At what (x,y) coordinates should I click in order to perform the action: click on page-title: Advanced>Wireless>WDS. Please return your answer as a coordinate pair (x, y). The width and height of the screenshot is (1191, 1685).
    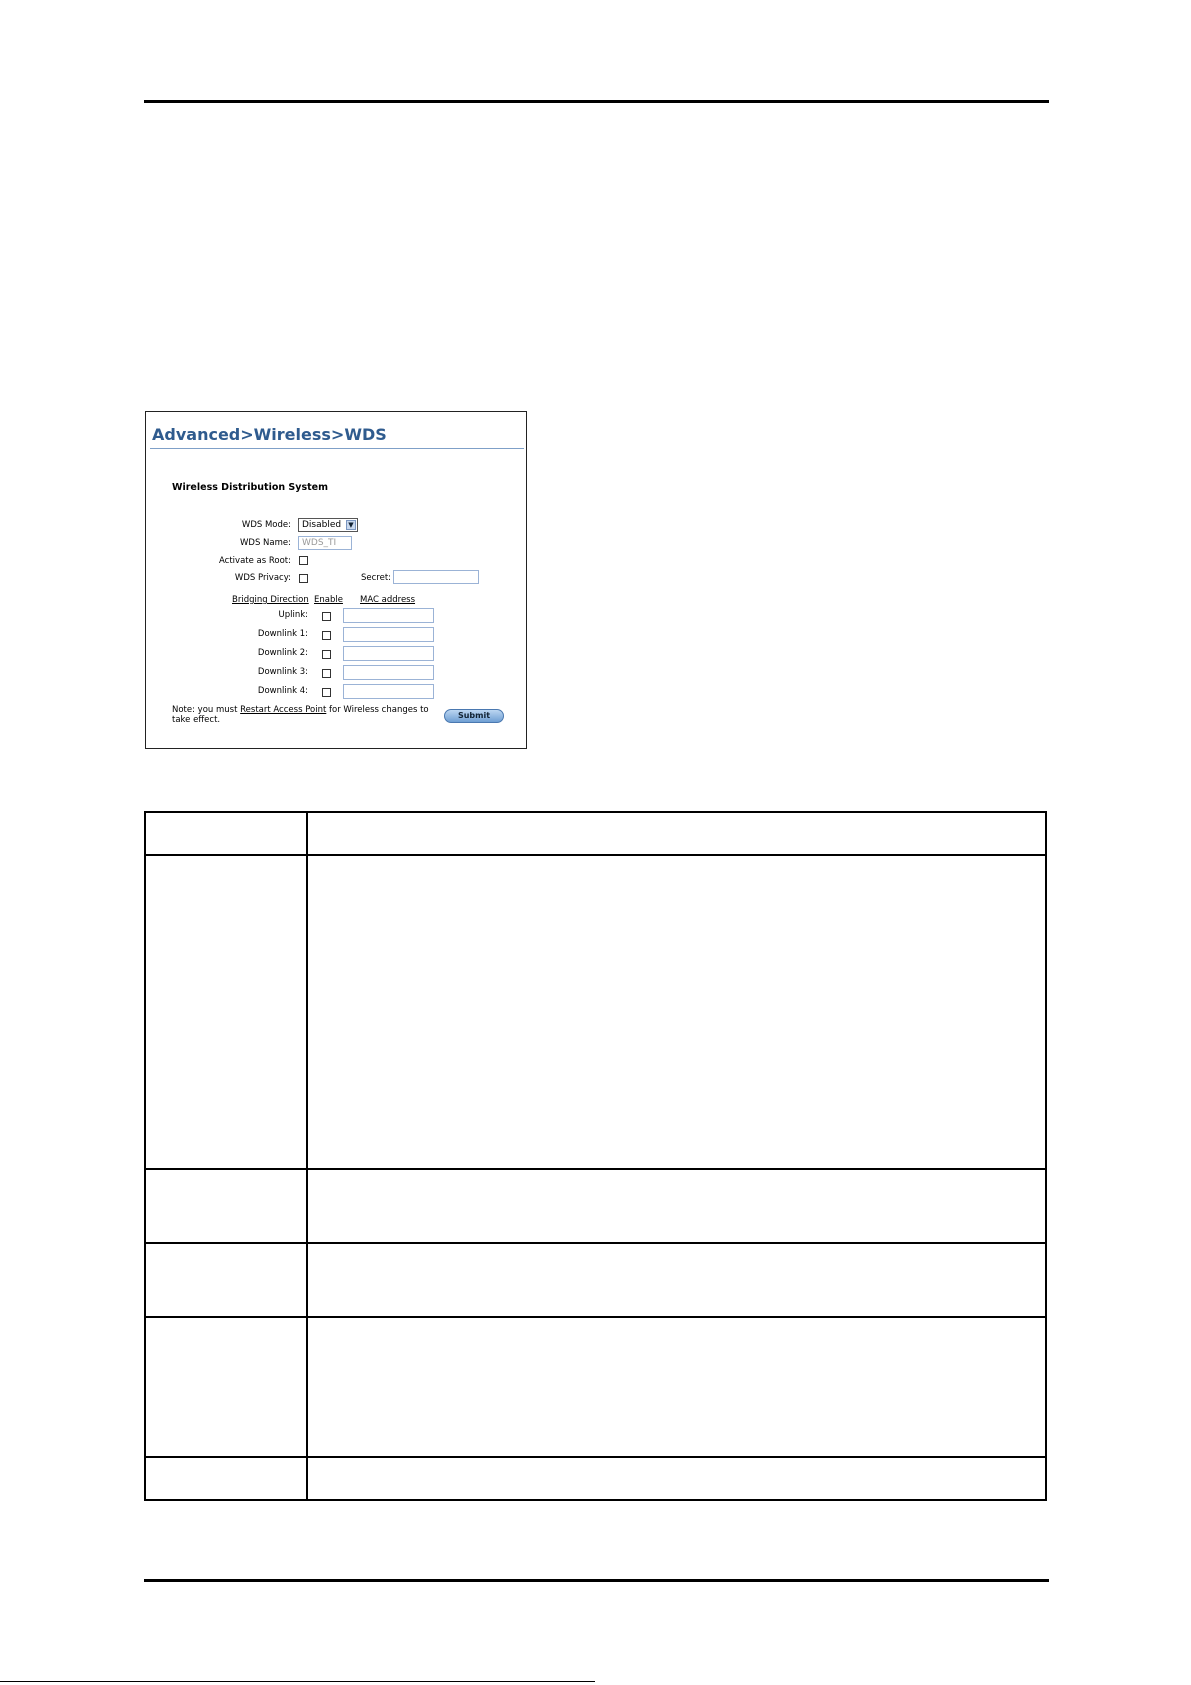
    Looking at the image, I should click on (269, 434).